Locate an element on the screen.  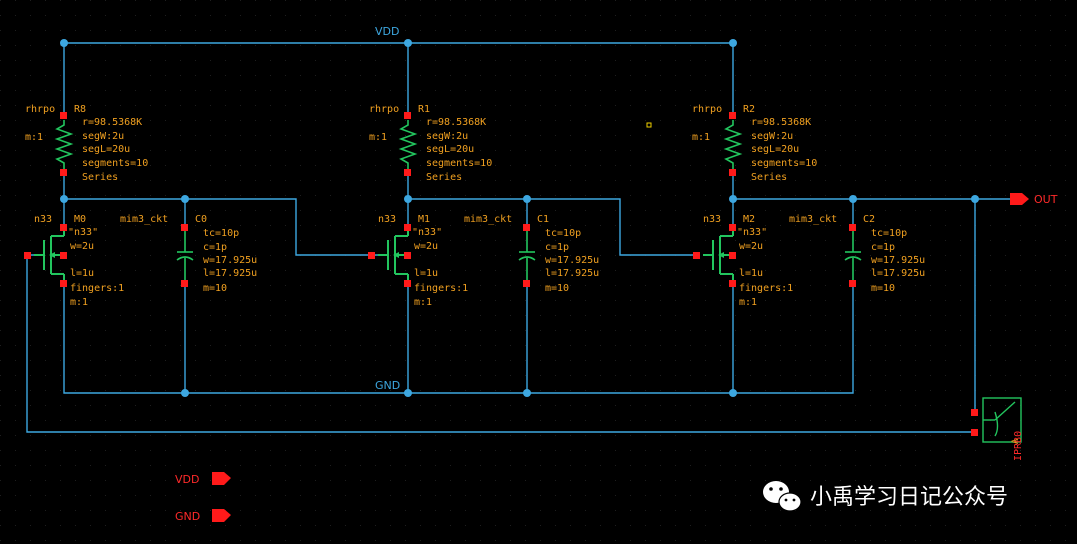
transistor-instance-name: M2 is located at coordinates (749, 219).